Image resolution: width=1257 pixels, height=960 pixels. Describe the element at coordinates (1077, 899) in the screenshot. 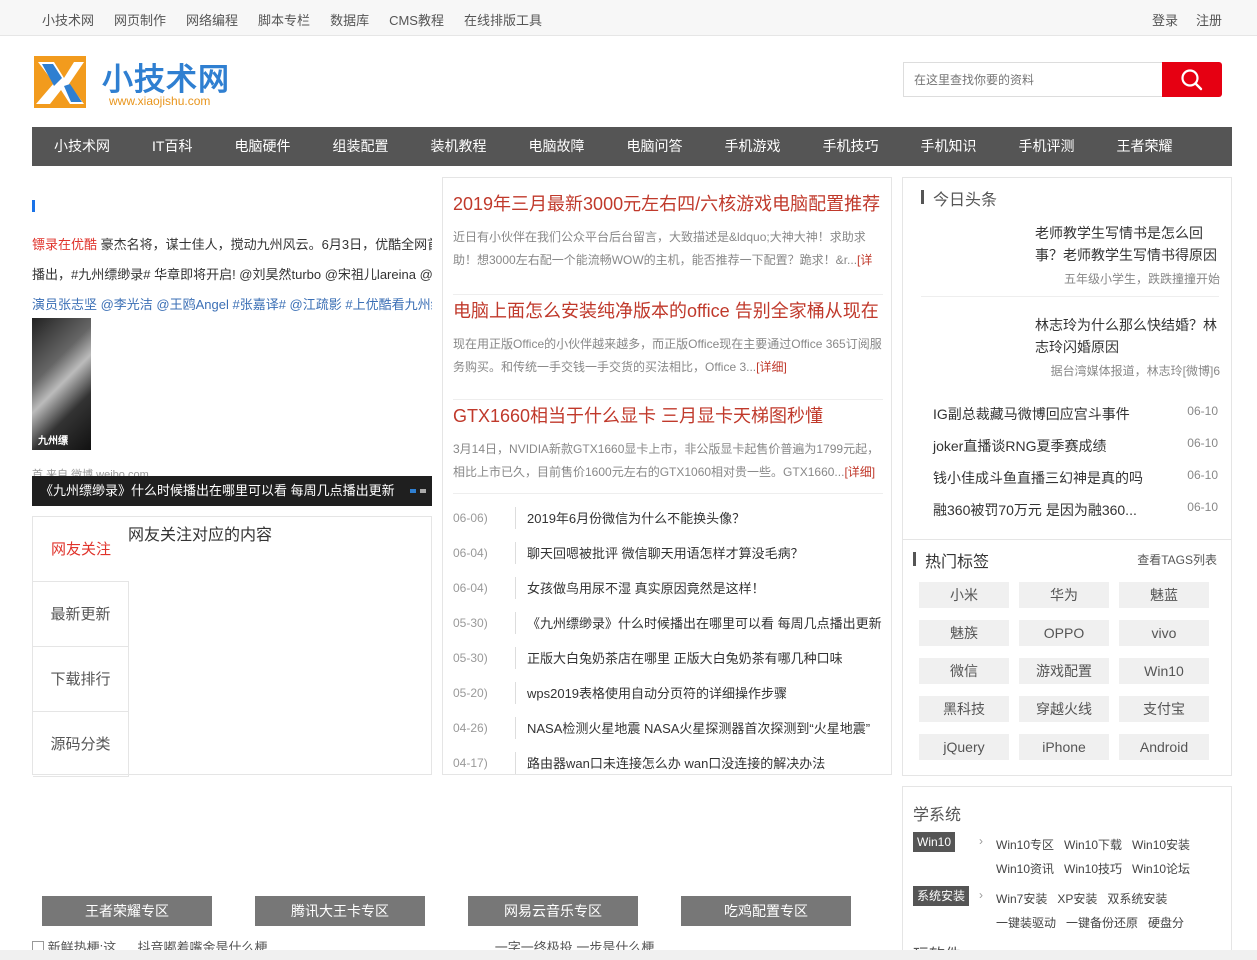

I see `system-link: XP安装` at that location.